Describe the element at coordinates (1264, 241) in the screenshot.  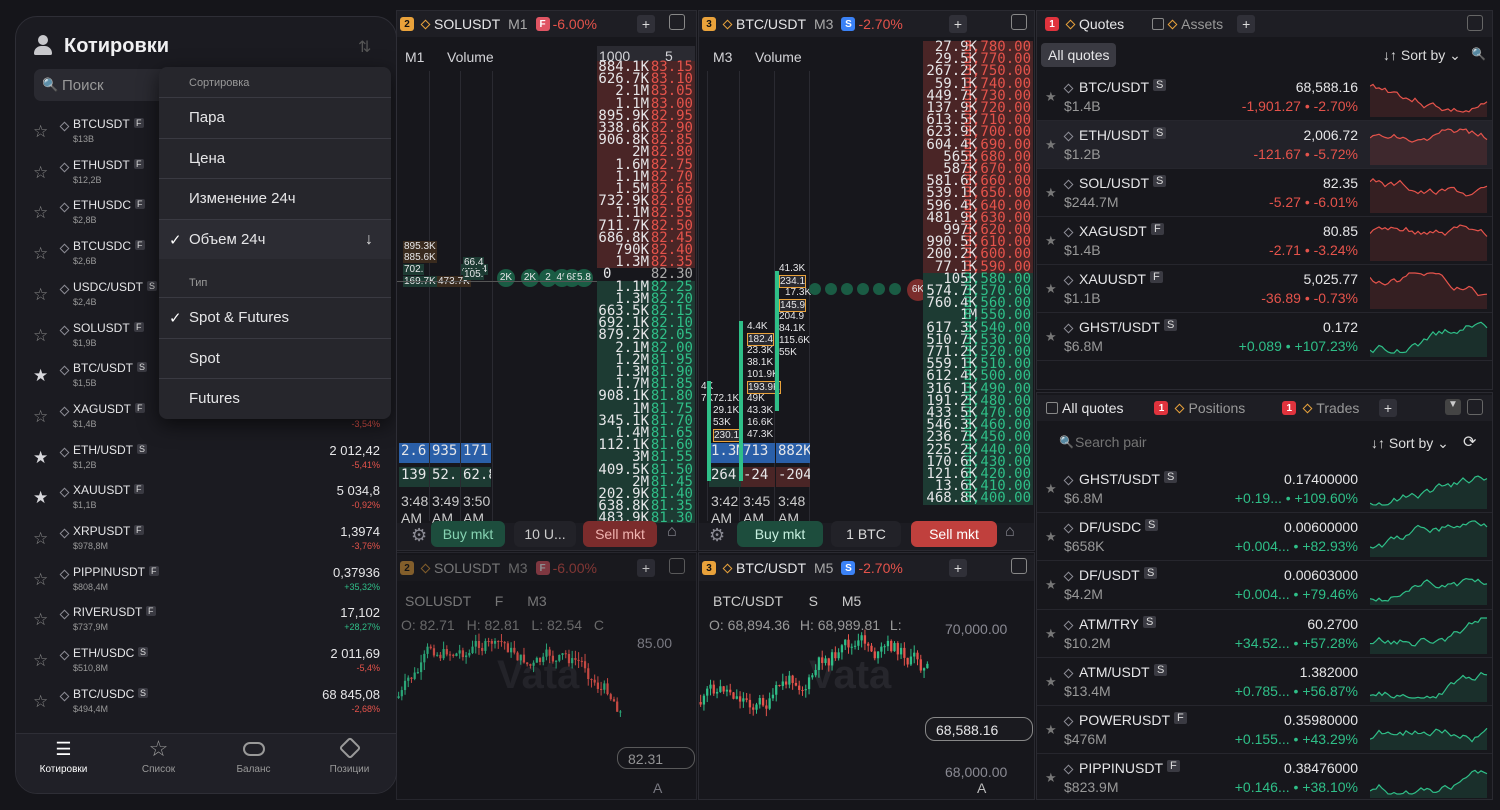
I see `quote-row: ★ XAGUSDT F $1.4B 80.85 -2.71 • -3.24%` at that location.